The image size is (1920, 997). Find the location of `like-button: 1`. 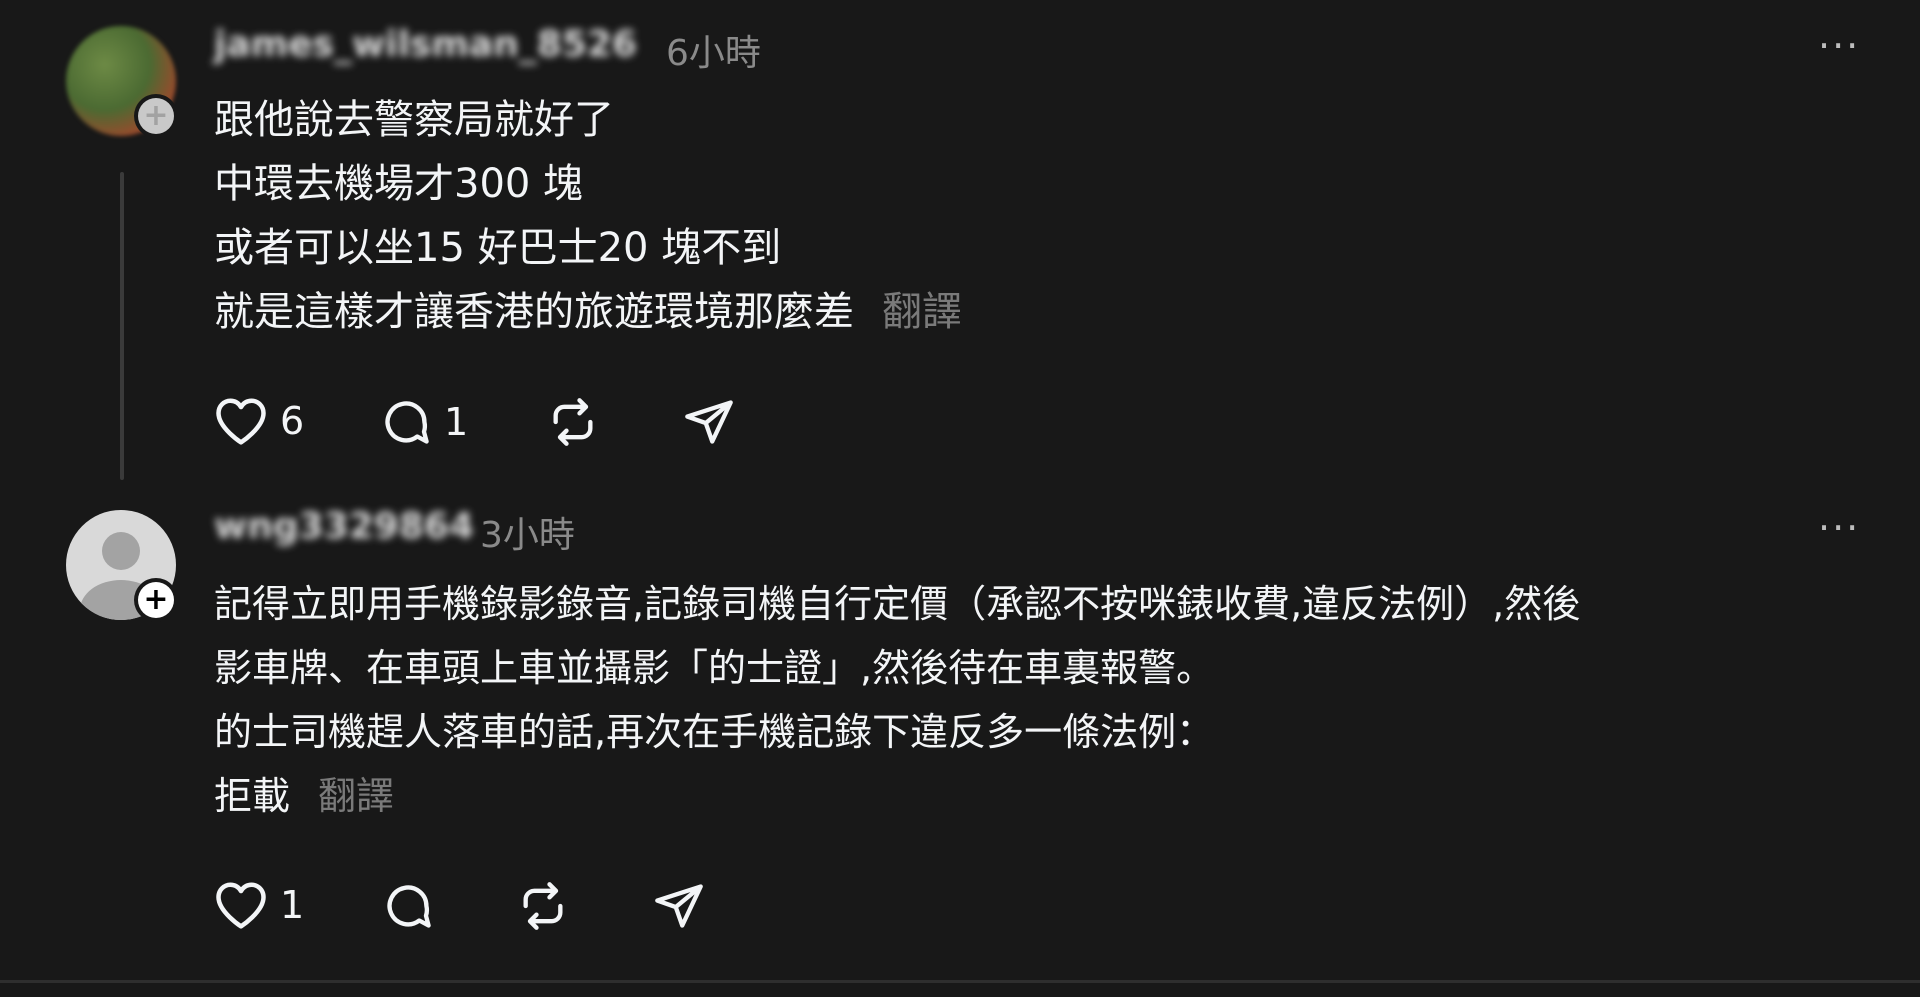

like-button: 1 is located at coordinates (259, 905).